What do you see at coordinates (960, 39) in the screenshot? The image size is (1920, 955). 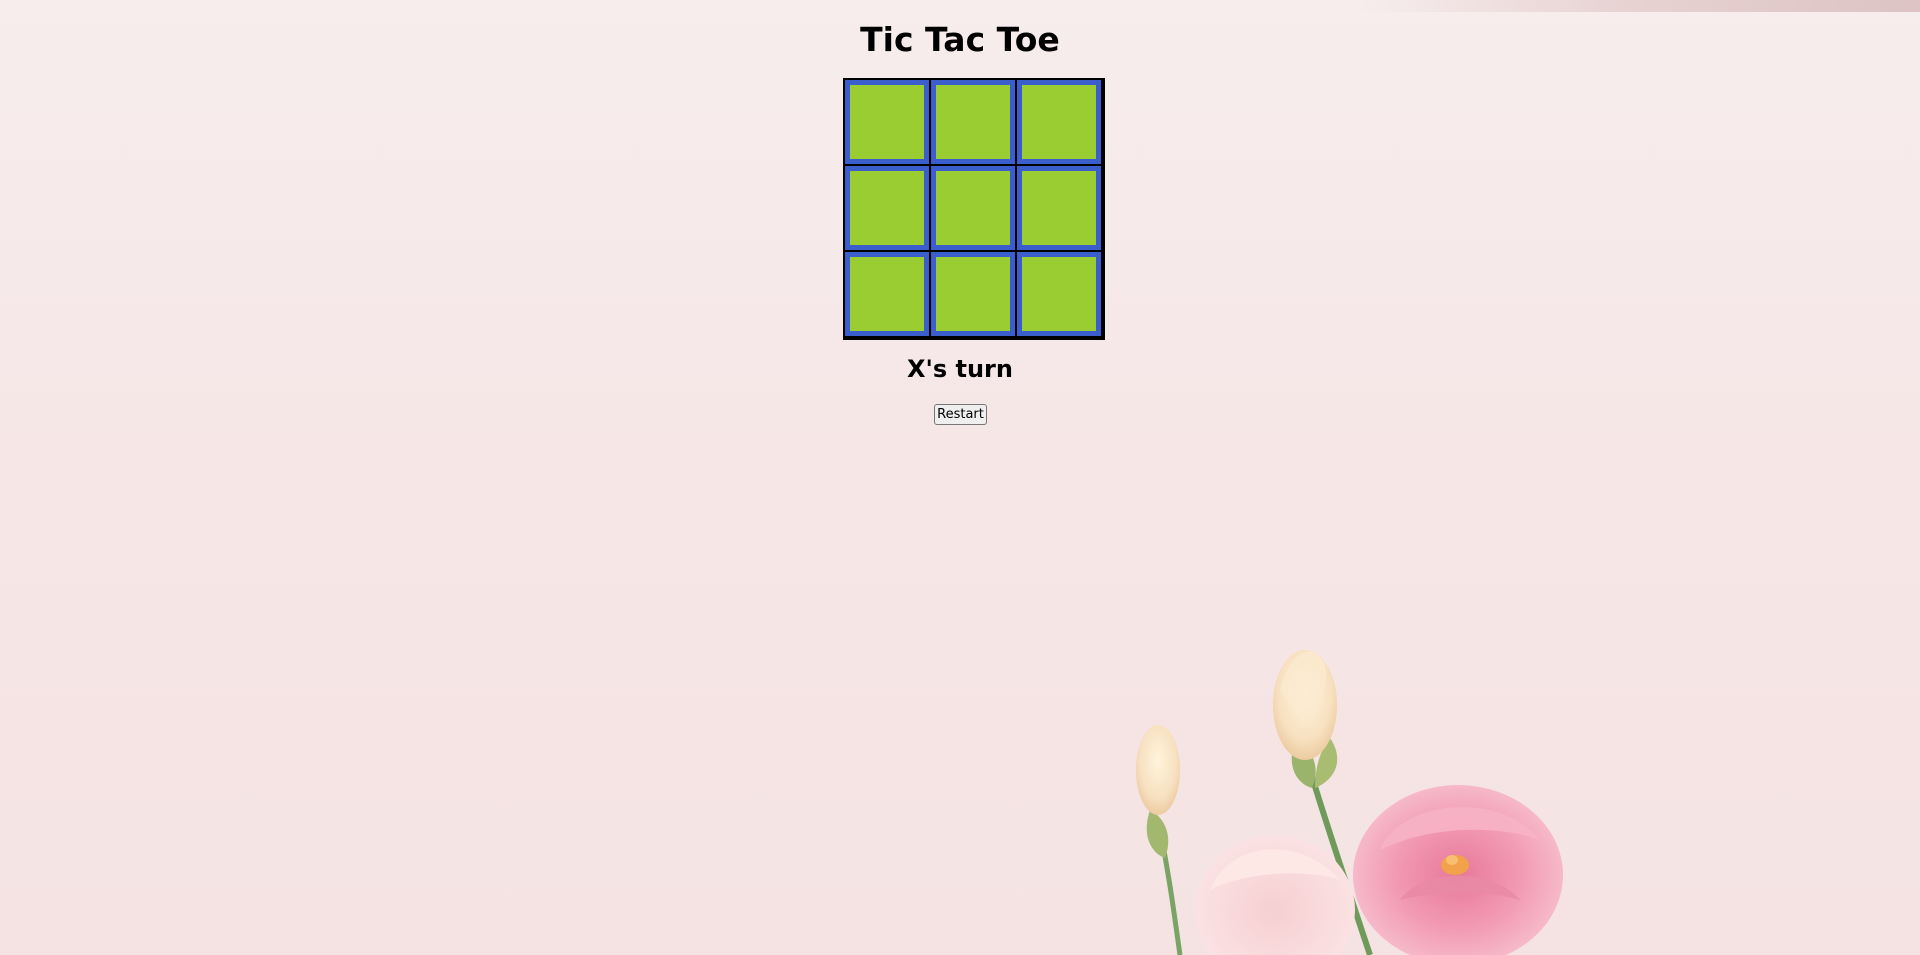 I see `page-title: Tic Tac Toe` at bounding box center [960, 39].